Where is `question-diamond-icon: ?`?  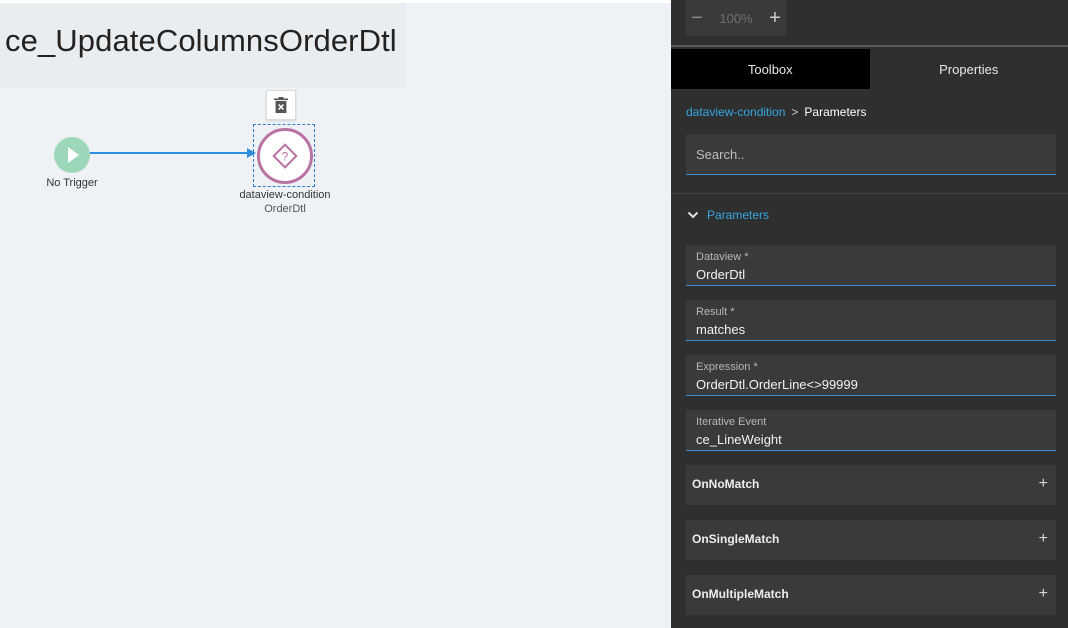
question-diamond-icon: ? is located at coordinates (285, 156).